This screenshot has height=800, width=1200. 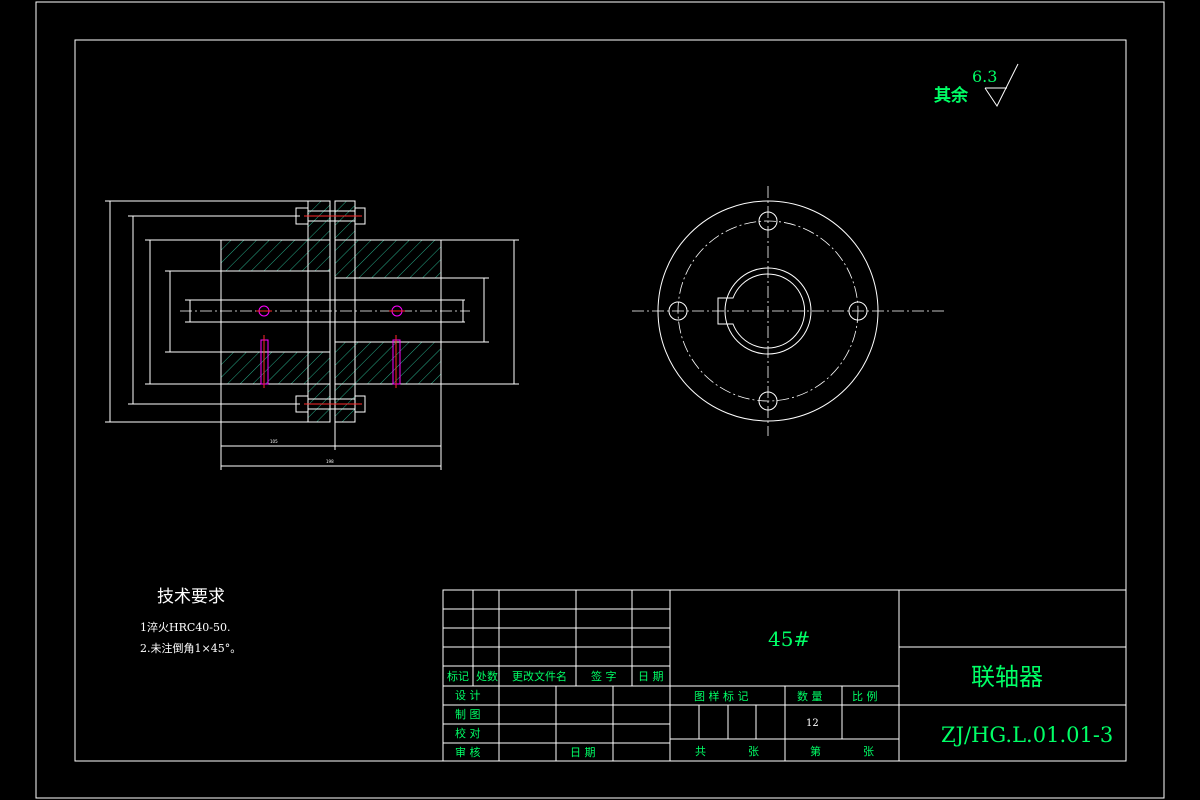 What do you see at coordinates (468, 733) in the screenshot?
I see `role-check: 校 对` at bounding box center [468, 733].